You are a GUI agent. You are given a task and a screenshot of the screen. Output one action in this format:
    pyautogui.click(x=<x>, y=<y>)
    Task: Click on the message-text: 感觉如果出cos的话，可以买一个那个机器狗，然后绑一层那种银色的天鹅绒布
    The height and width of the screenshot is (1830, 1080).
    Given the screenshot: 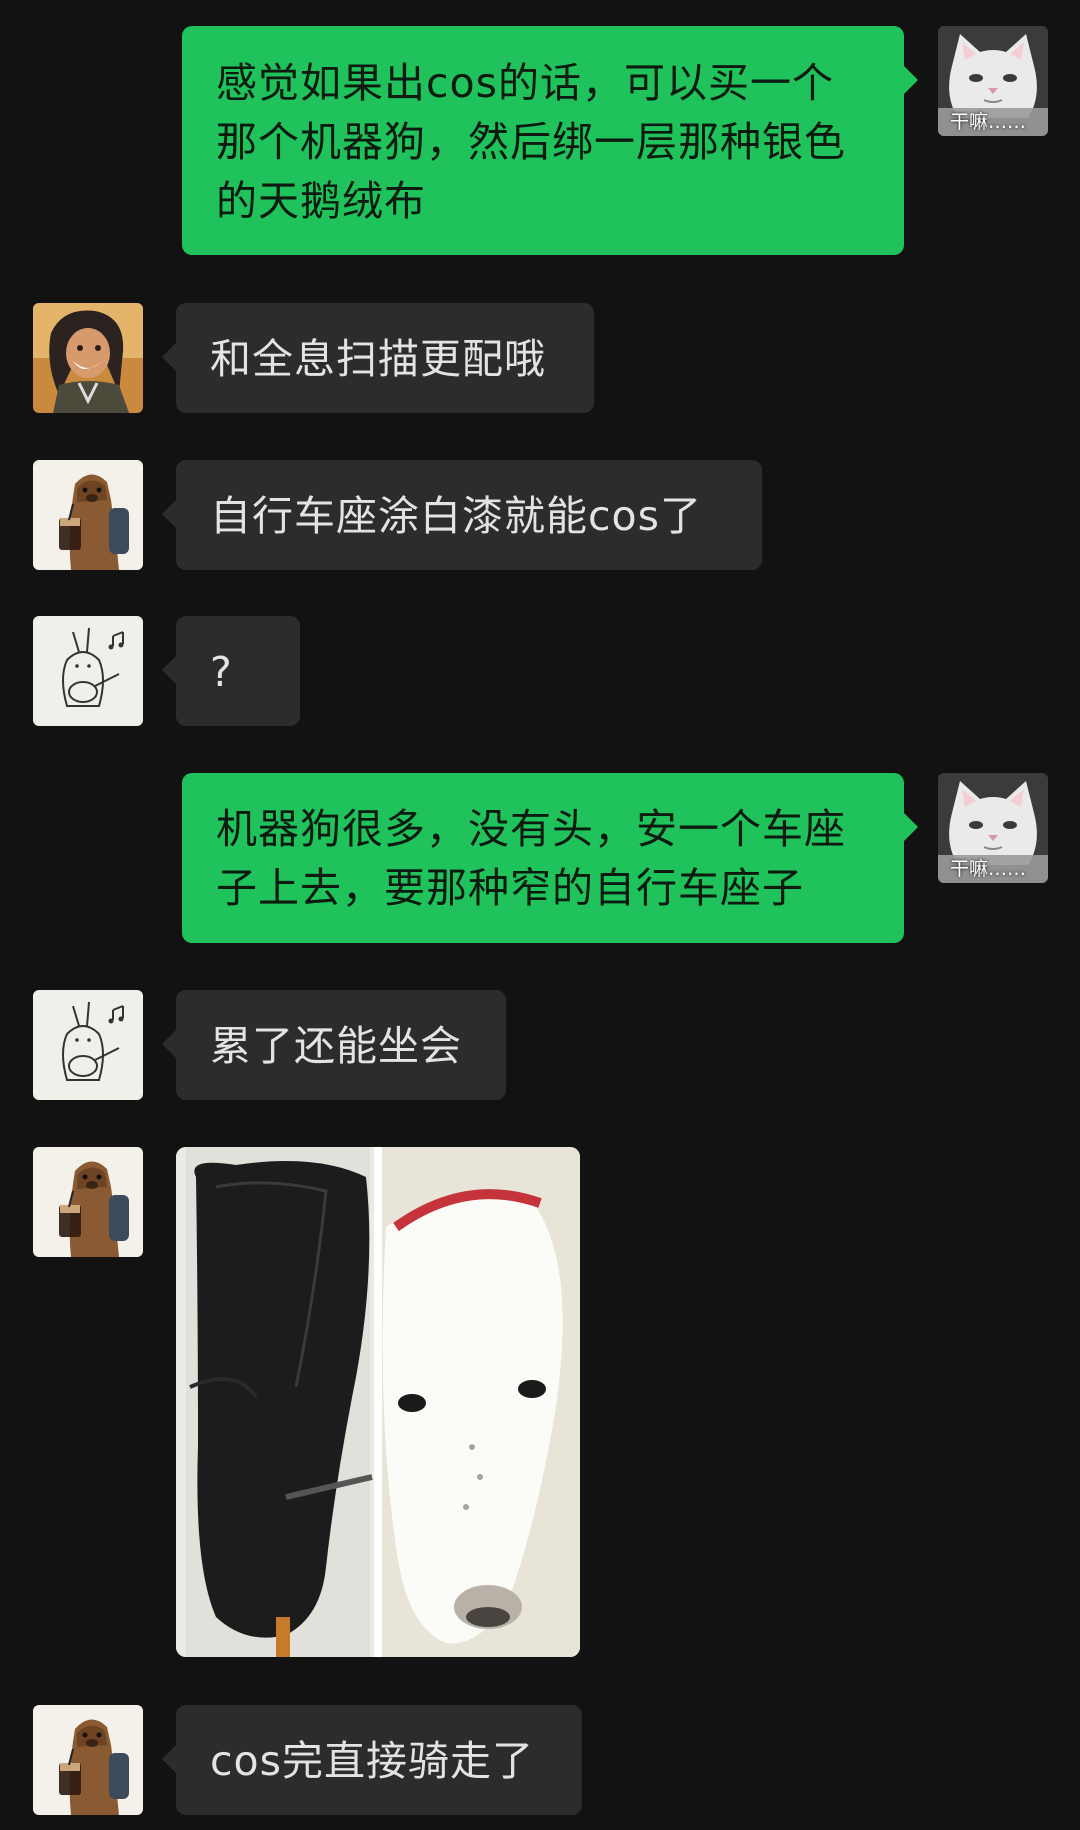 What is the action you would take?
    pyautogui.click(x=531, y=142)
    